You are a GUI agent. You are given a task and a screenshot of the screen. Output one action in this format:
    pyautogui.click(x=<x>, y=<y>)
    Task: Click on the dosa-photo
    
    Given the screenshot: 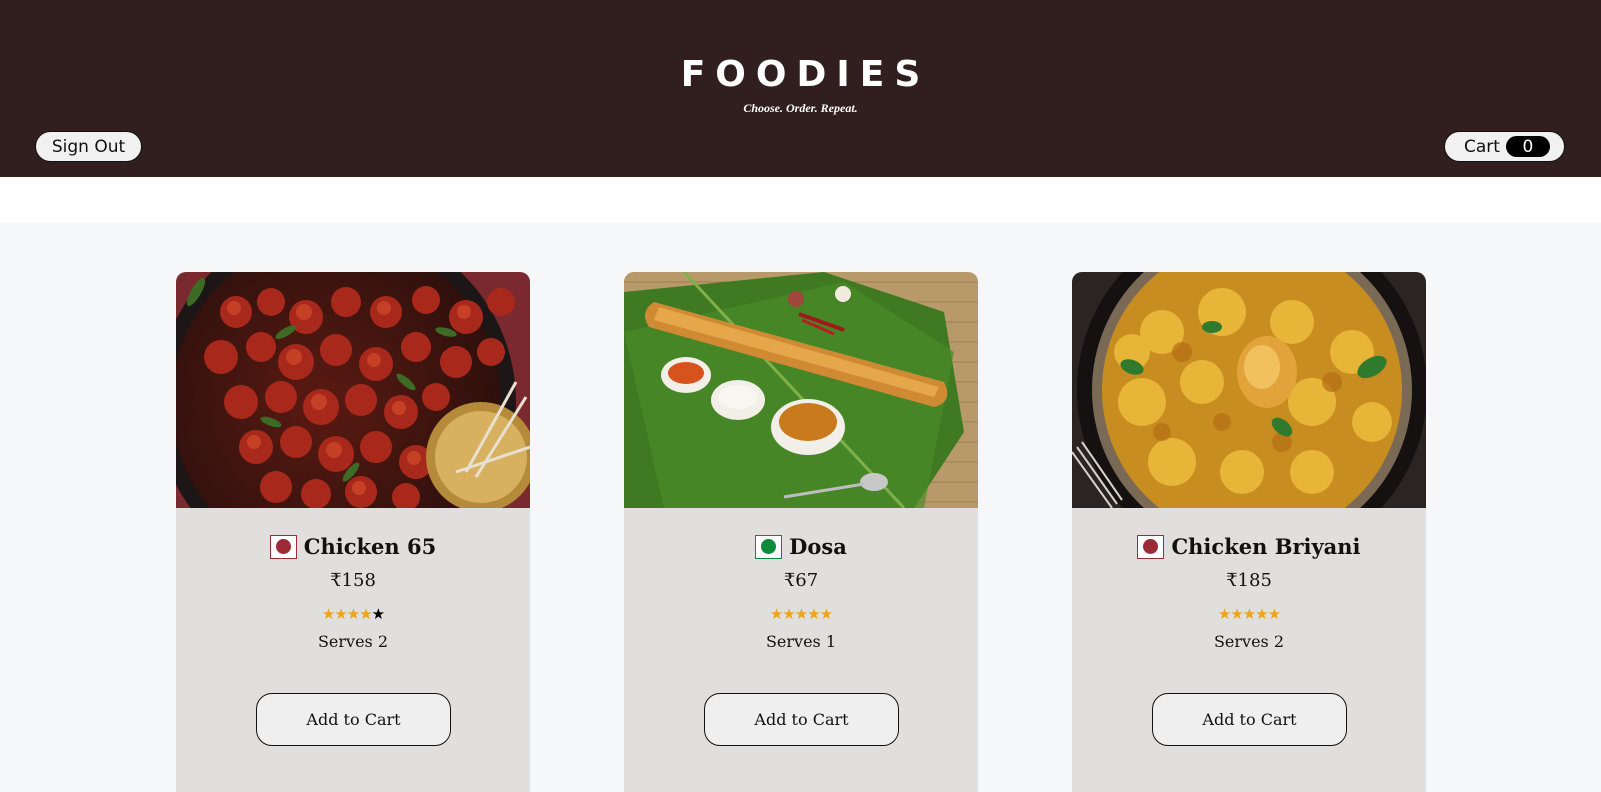 What is the action you would take?
    pyautogui.click(x=801, y=390)
    